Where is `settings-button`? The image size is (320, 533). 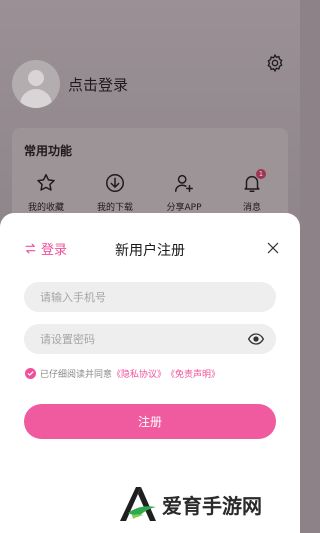 settings-button is located at coordinates (275, 63).